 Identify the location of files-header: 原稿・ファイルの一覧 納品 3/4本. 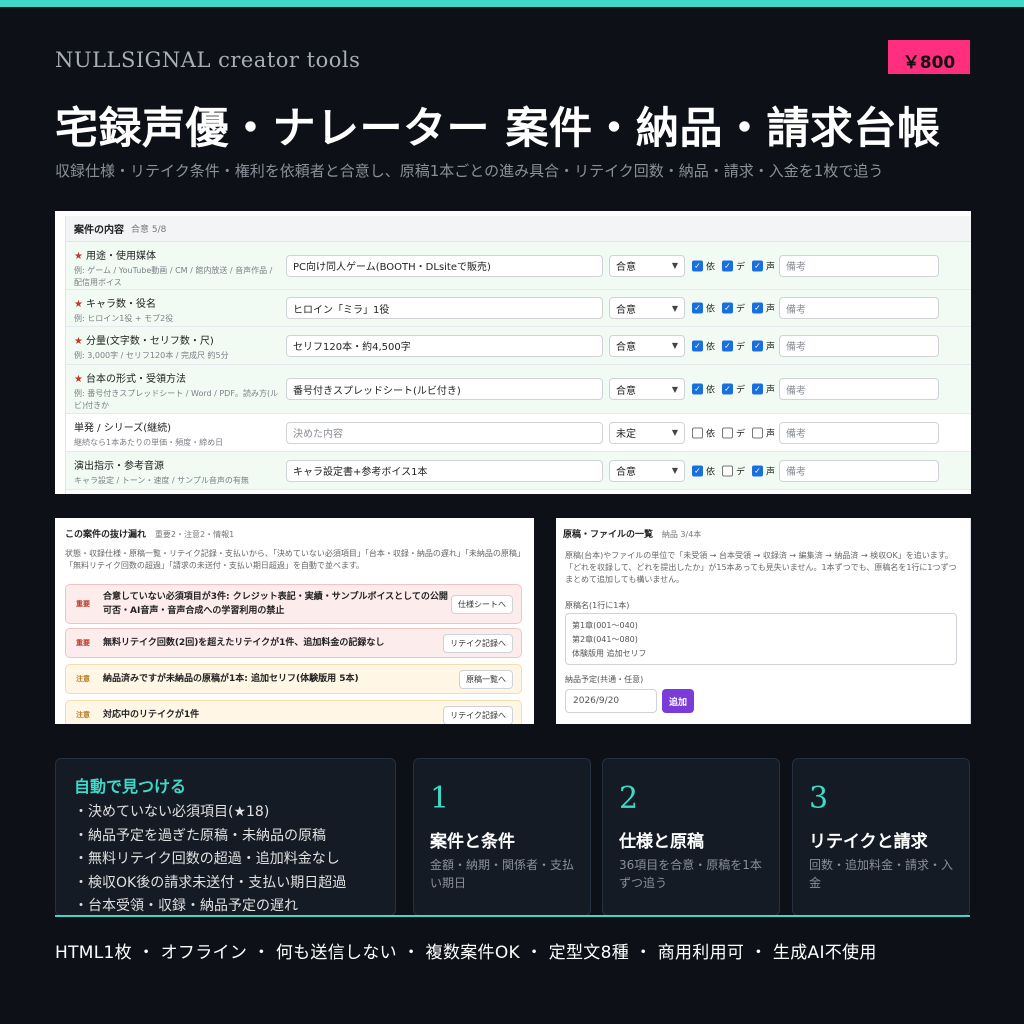
(763, 529).